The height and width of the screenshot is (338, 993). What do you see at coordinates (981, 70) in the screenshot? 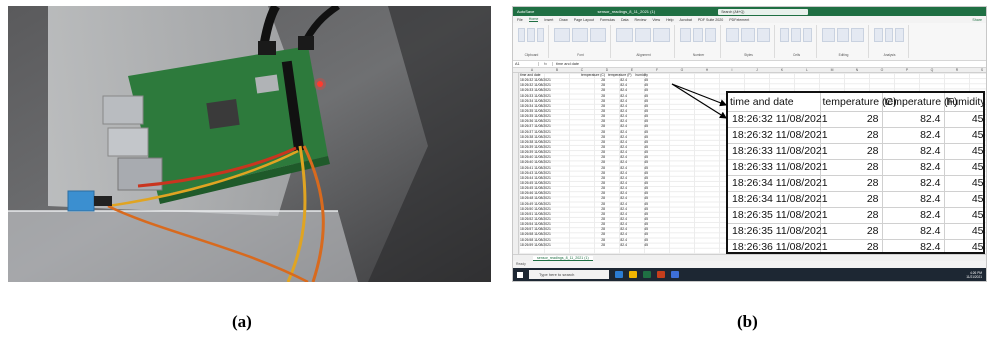
I see `column-header-s: S` at bounding box center [981, 70].